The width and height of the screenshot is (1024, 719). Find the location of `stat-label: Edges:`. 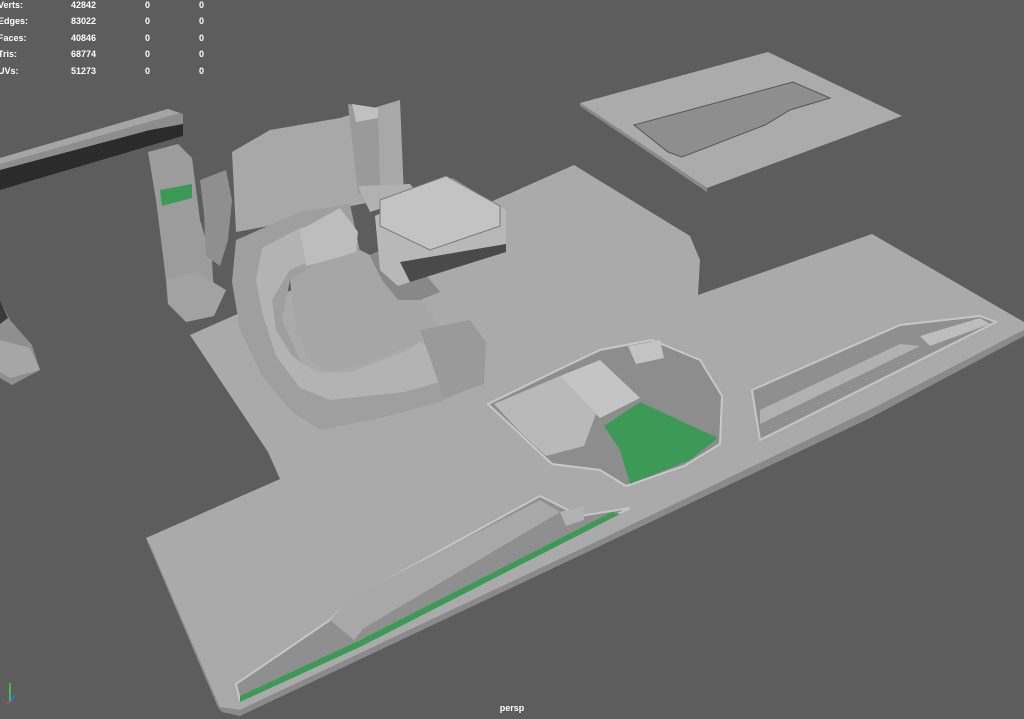

stat-label: Edges: is located at coordinates (14, 21).